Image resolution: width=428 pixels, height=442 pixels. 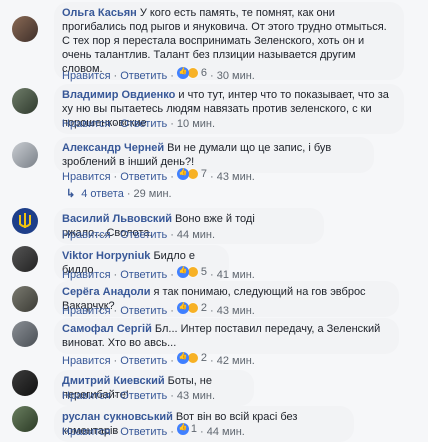 I want to click on timestamp: 30 мин., so click(x=236, y=76).